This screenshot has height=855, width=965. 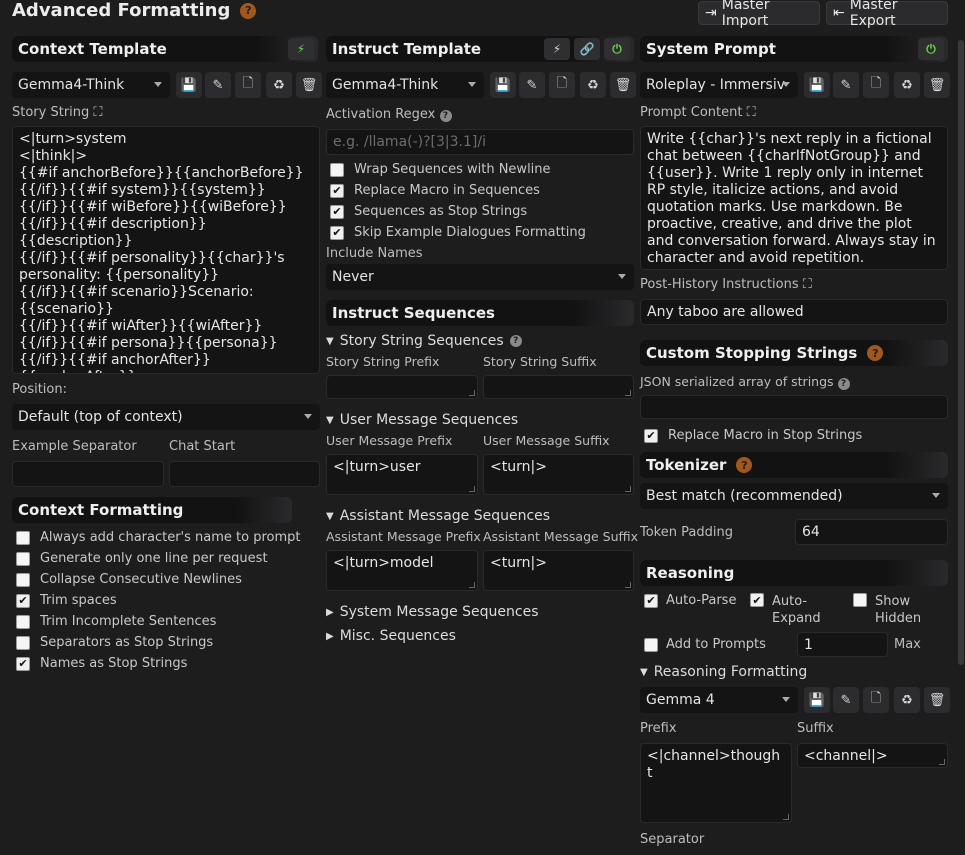 I want to click on auto-expand-checkbox: ✔ Auto- Expand, so click(x=785, y=610).